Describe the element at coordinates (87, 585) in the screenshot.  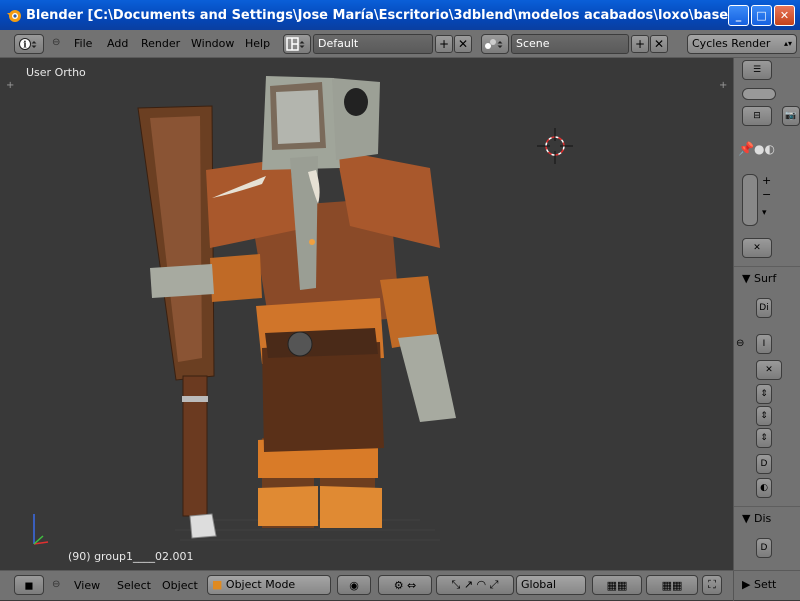
I see `menu-view: View` at that location.